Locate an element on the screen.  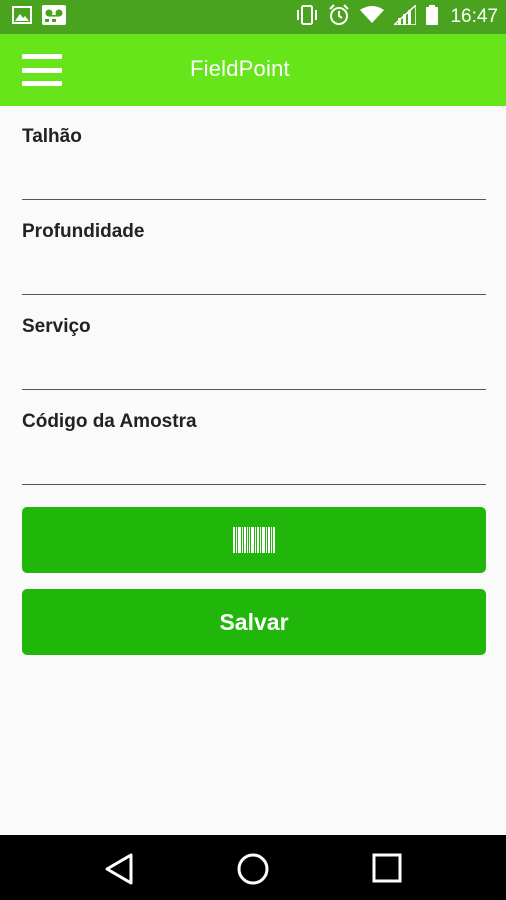
battery-icon is located at coordinates (432, 17).